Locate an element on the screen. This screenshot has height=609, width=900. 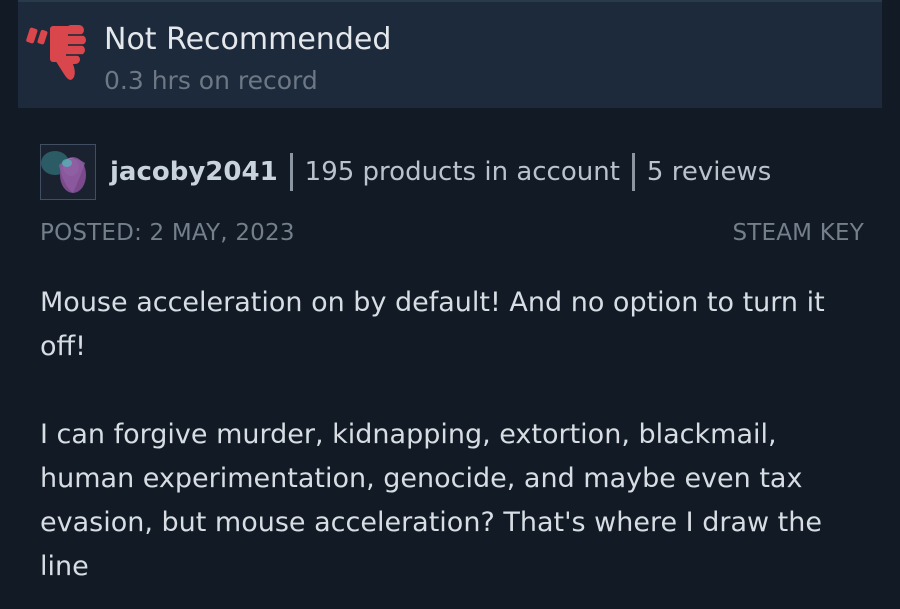
recommendation-label: Not Recommended is located at coordinates (248, 39).